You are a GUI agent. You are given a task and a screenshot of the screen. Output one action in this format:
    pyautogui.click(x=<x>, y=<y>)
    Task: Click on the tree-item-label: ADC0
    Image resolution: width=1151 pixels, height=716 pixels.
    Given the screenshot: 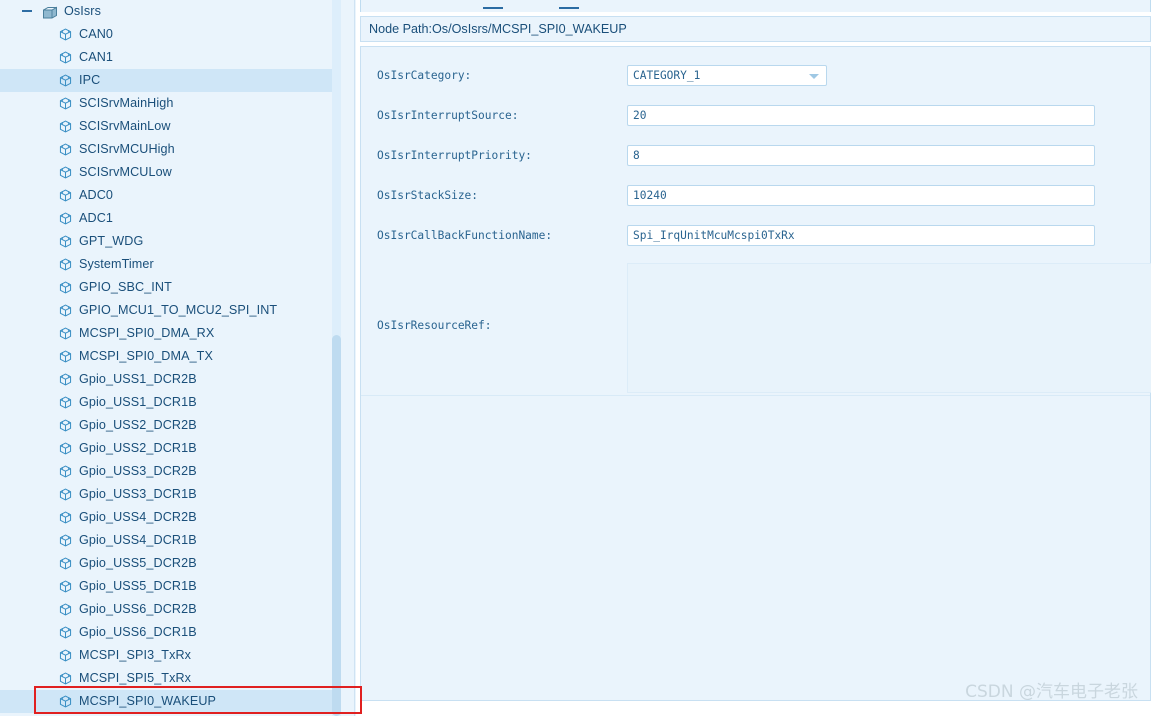 What is the action you would take?
    pyautogui.click(x=96, y=195)
    